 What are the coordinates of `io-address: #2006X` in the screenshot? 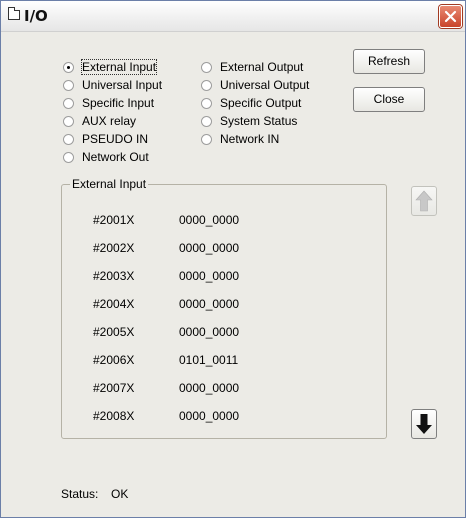 It's located at (114, 360).